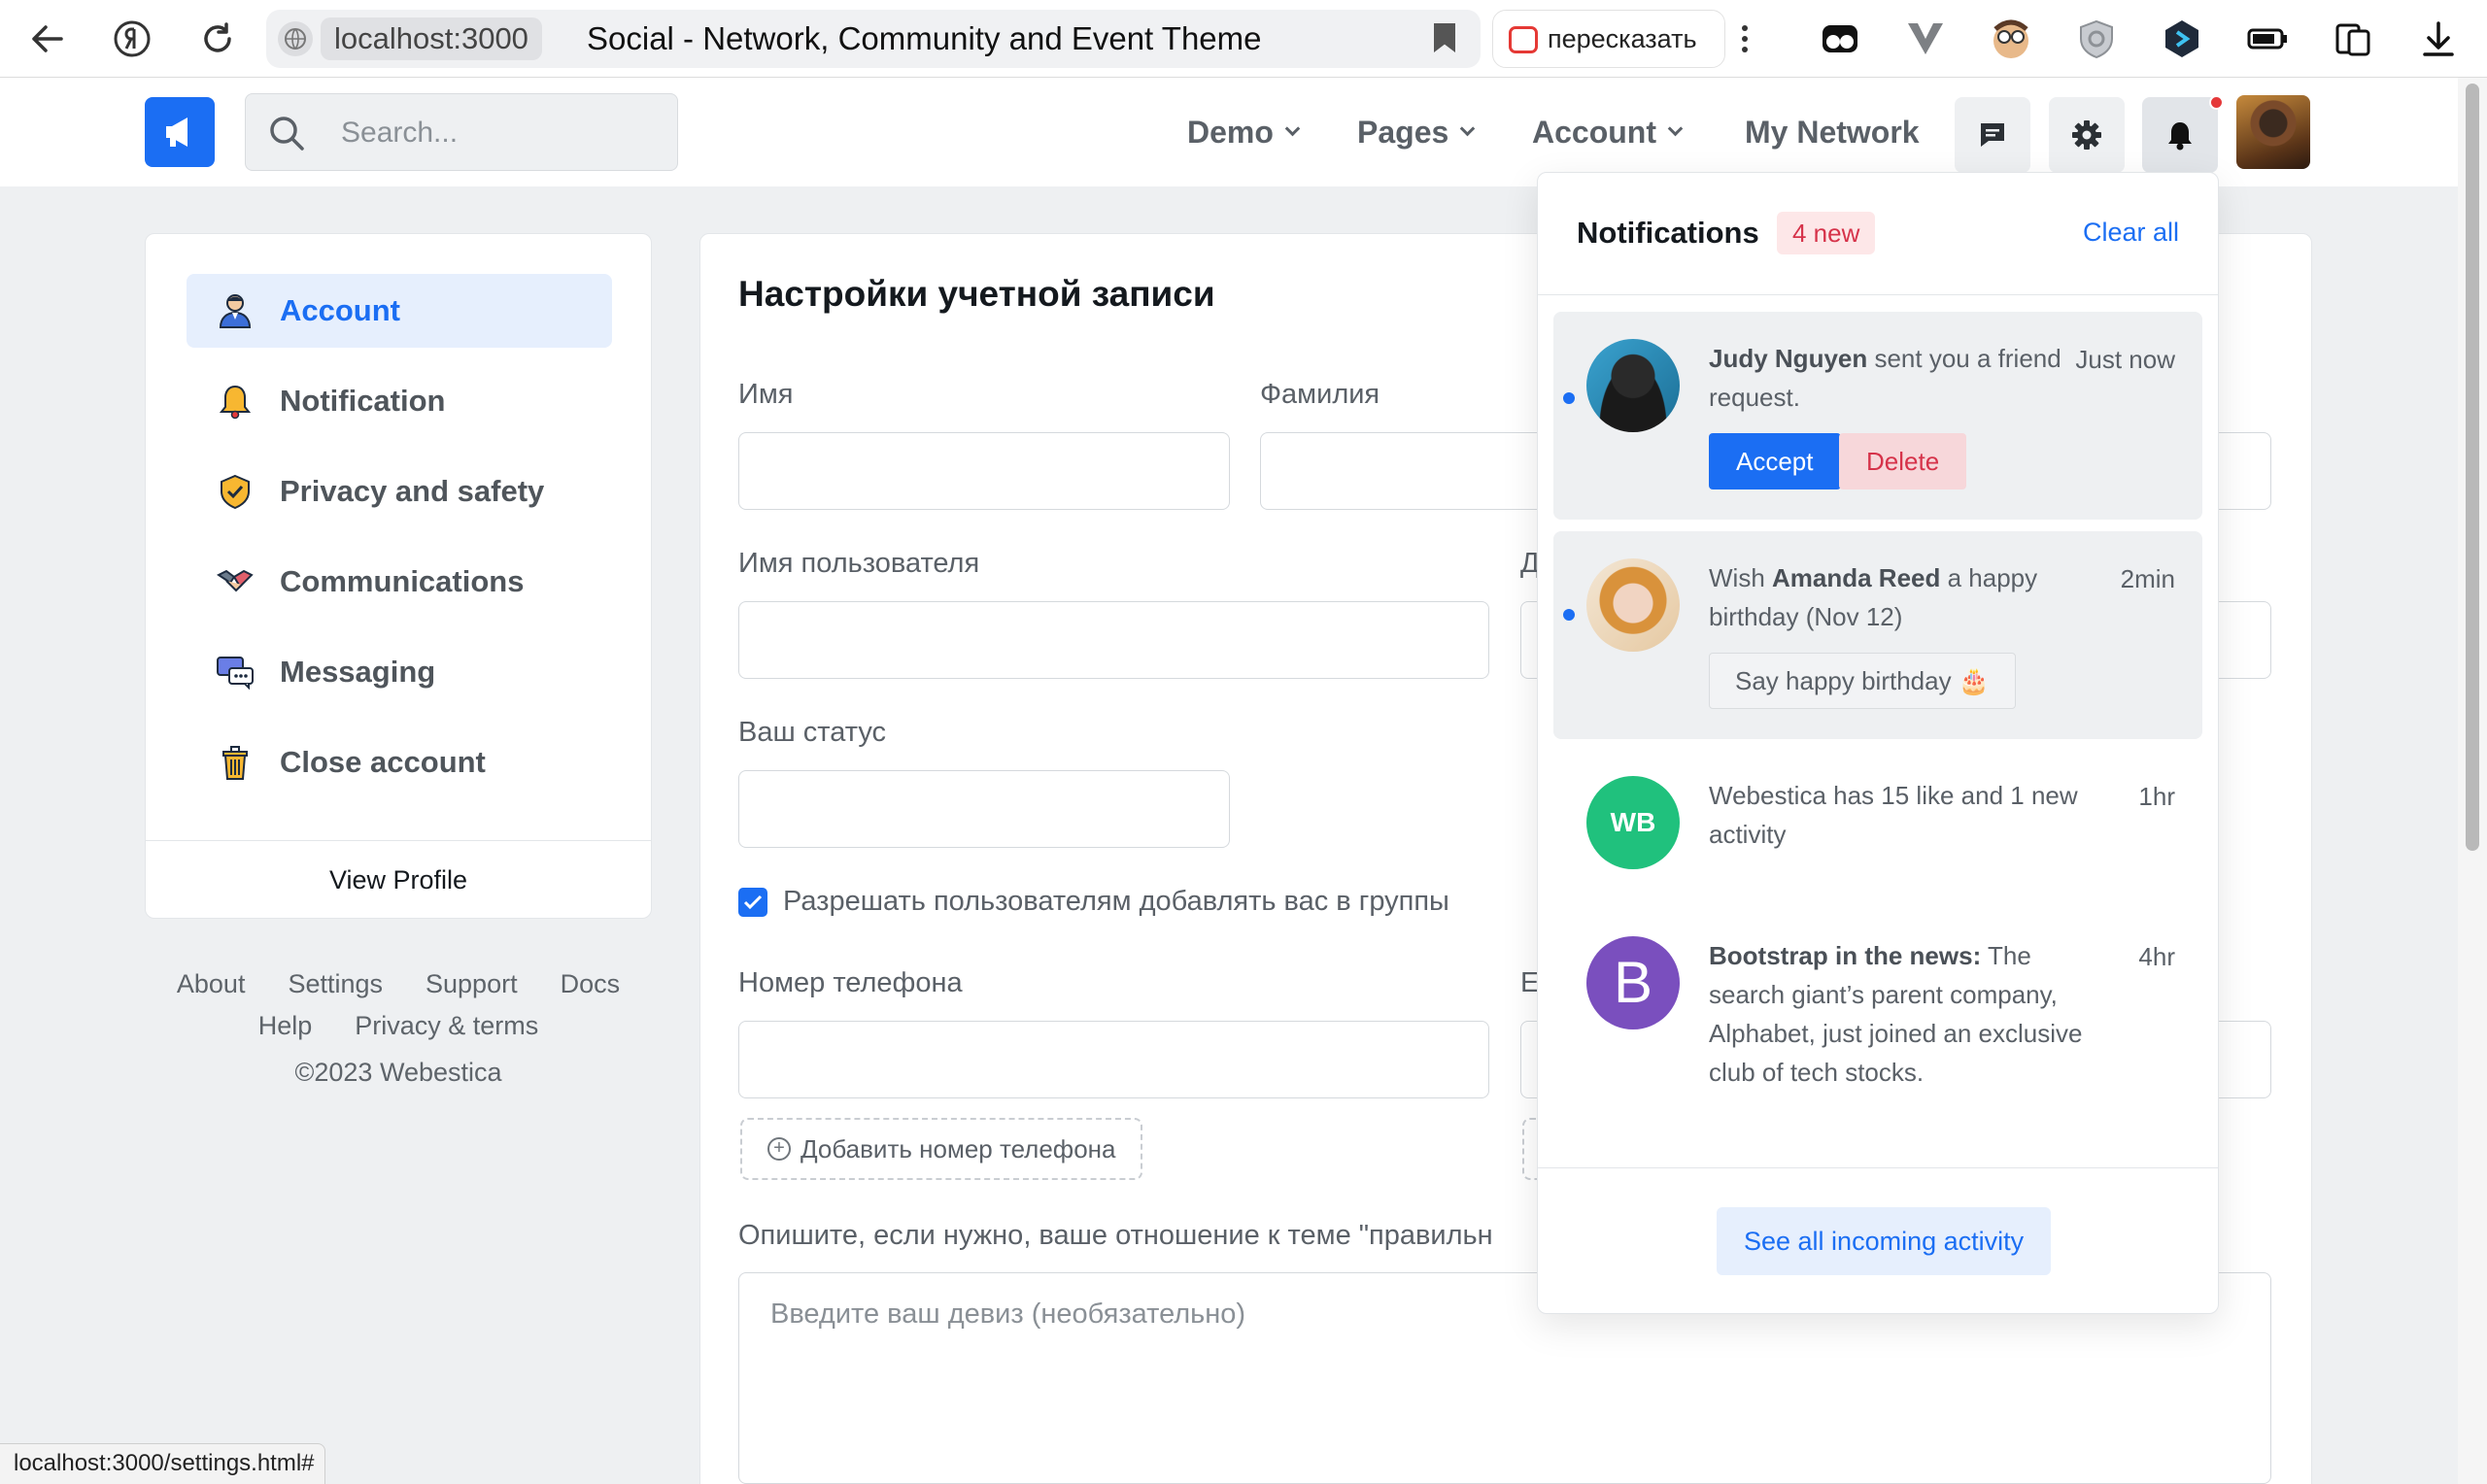 This screenshot has height=1484, width=2487. What do you see at coordinates (1832, 132) in the screenshot?
I see `nav-my-network: My Network` at bounding box center [1832, 132].